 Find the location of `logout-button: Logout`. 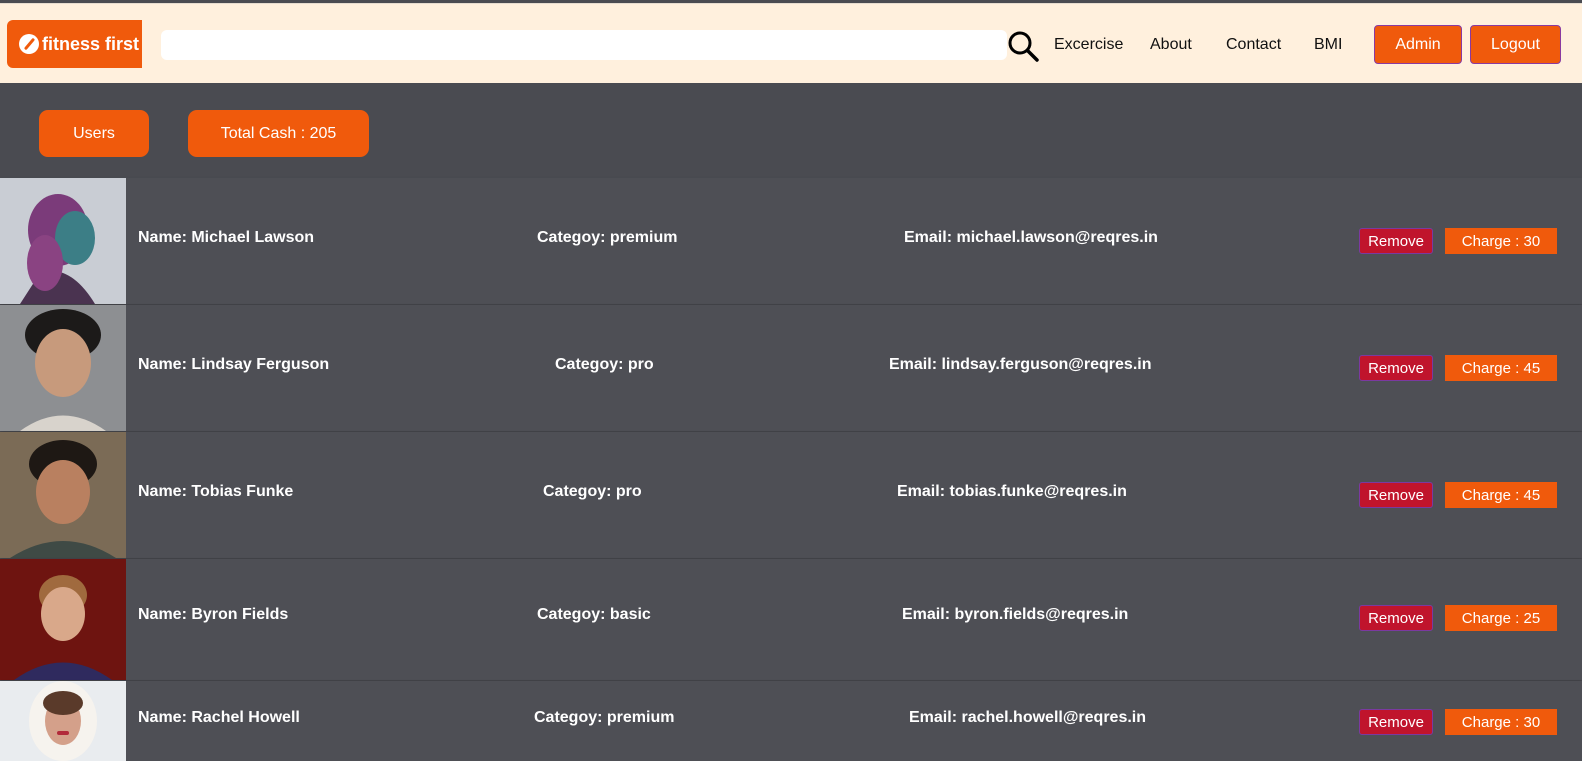

logout-button: Logout is located at coordinates (1515, 44).